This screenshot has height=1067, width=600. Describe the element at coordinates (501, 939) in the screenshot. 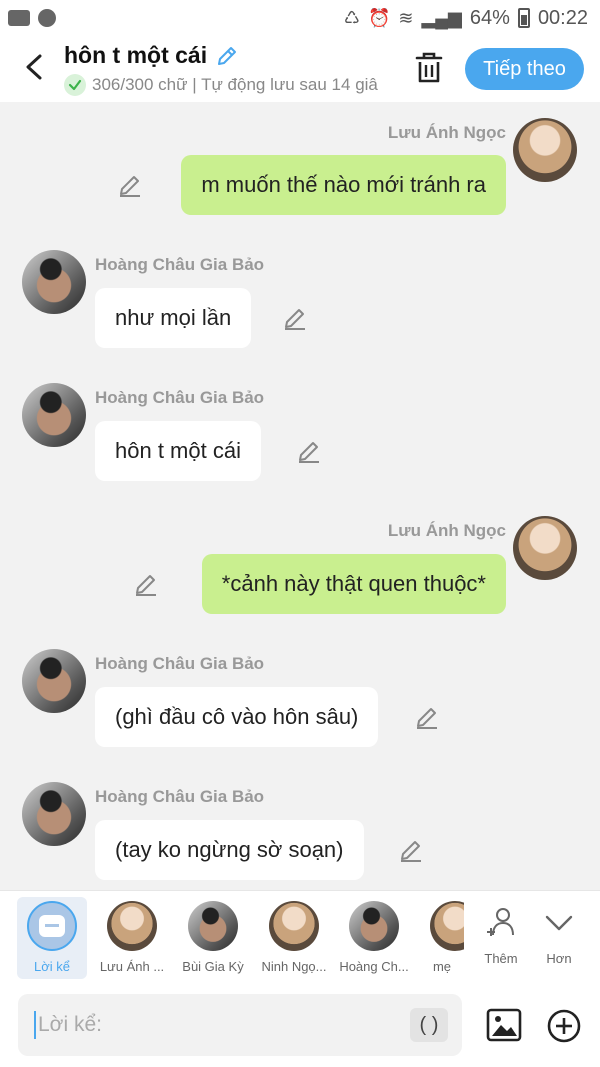

I see `add-character-button: Thêm` at that location.